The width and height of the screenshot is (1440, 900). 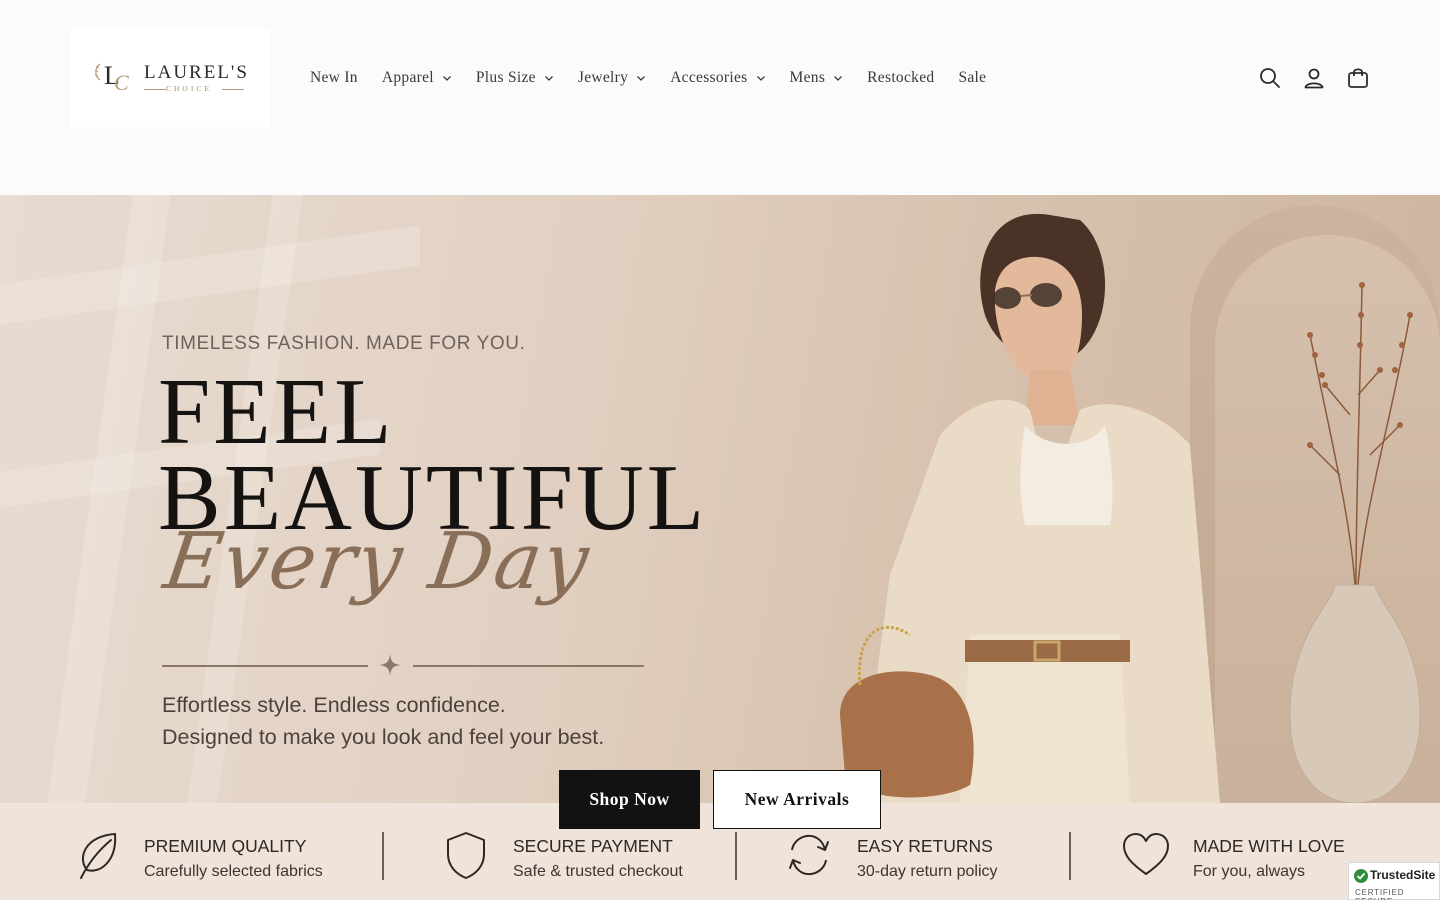 I want to click on account-button, so click(x=1314, y=78).